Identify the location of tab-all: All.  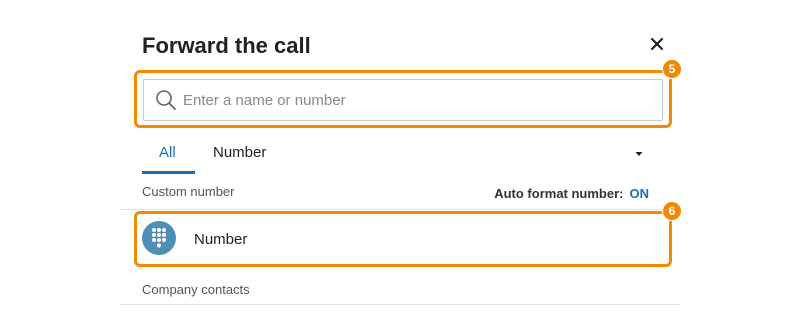
(167, 152).